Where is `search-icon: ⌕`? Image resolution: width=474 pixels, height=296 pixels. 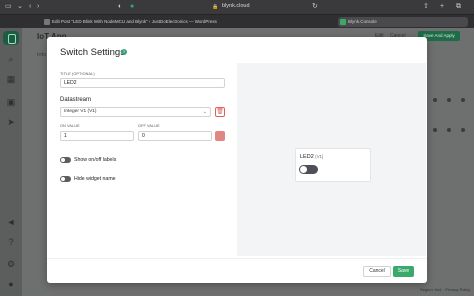
search-icon: ⌕ is located at coordinates (11, 59).